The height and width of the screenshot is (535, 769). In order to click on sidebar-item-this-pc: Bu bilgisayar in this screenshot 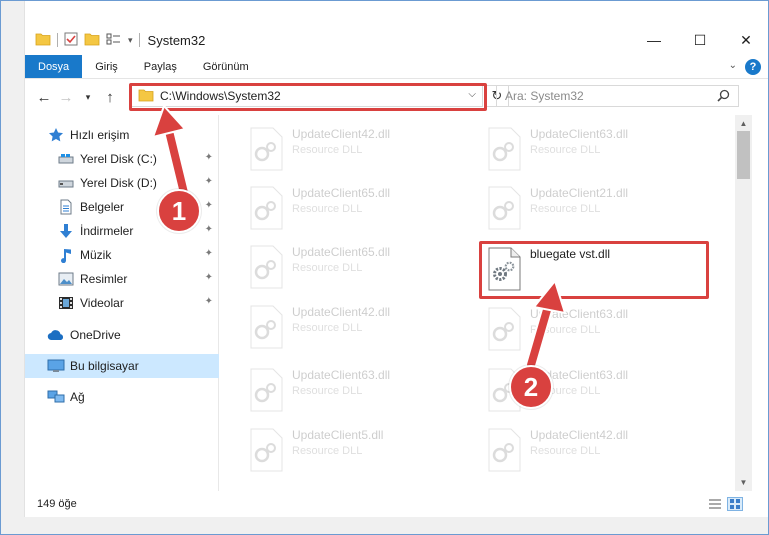, I will do `click(122, 366)`.